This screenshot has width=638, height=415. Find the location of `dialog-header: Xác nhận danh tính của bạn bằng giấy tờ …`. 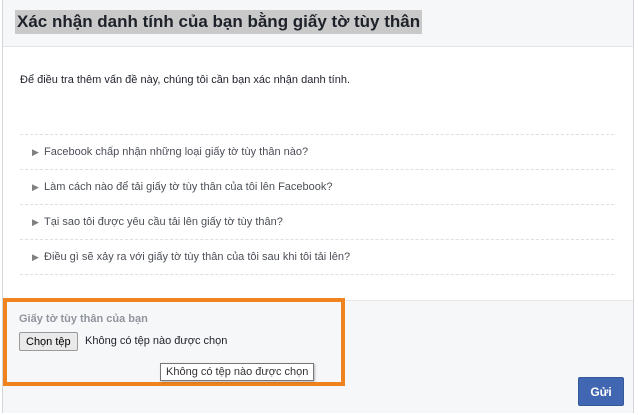

dialog-header: Xác nhận danh tính của bạn bằng giấy tờ … is located at coordinates (318, 23).